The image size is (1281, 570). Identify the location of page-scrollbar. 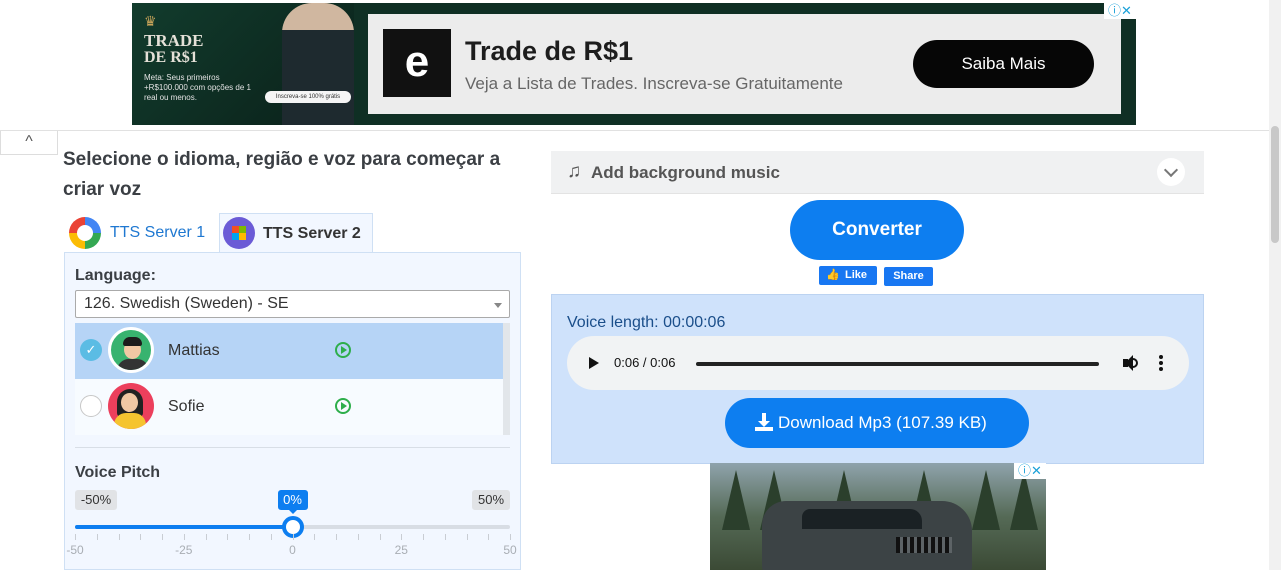
(1275, 285).